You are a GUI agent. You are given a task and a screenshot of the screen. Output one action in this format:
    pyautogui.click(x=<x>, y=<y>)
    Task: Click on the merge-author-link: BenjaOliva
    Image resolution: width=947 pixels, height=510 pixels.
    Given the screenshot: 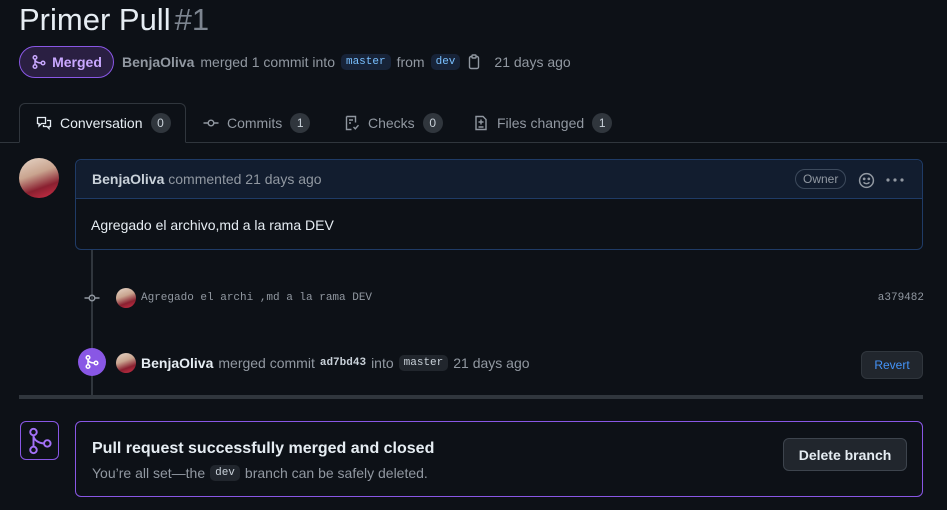 What is the action you would take?
    pyautogui.click(x=177, y=363)
    